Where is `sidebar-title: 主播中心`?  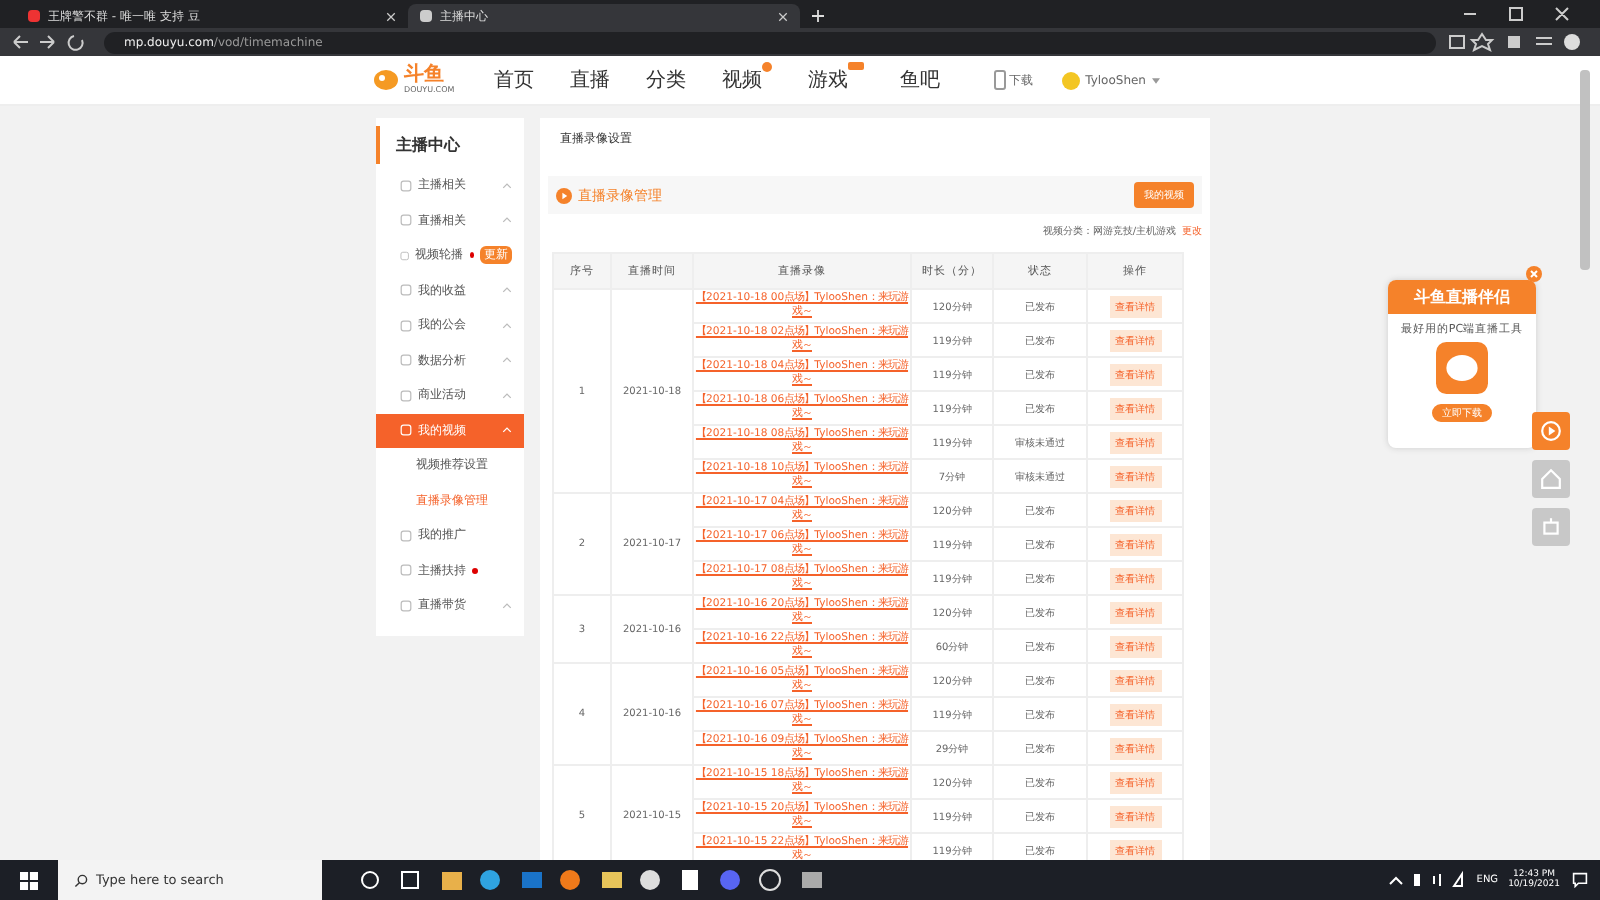 sidebar-title: 主播中心 is located at coordinates (450, 145).